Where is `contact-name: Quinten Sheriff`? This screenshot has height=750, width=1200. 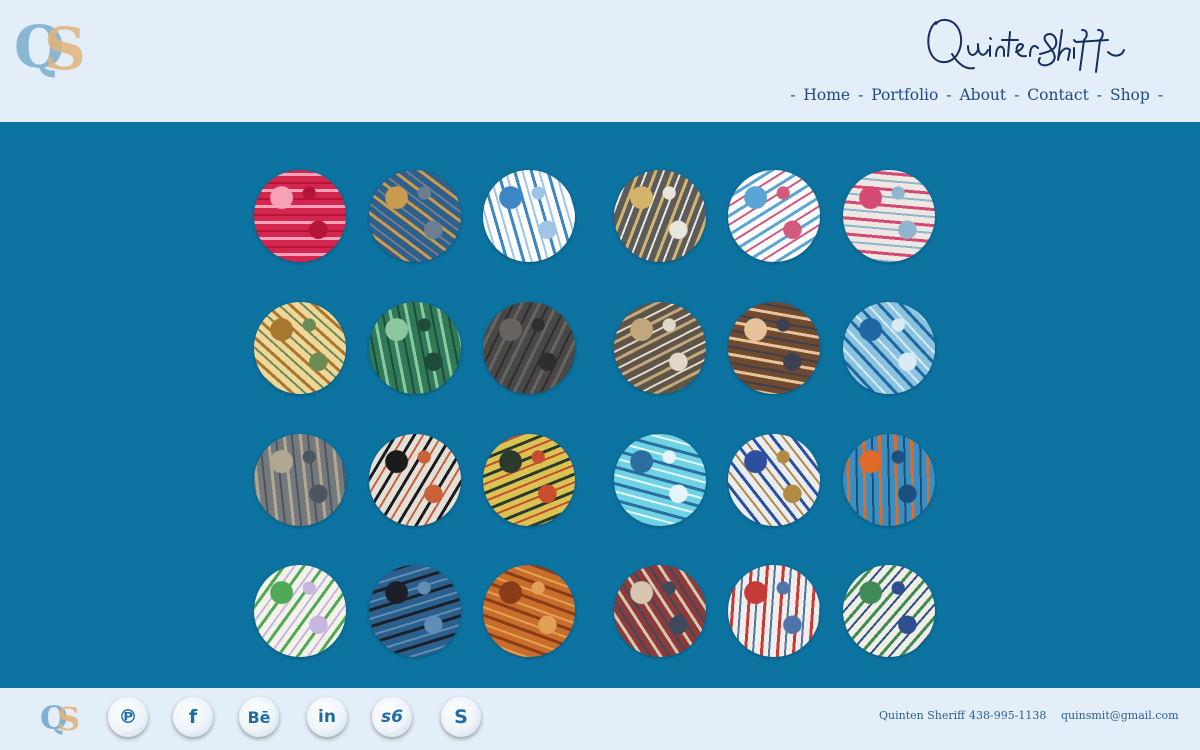
contact-name: Quinten Sheriff is located at coordinates (922, 715).